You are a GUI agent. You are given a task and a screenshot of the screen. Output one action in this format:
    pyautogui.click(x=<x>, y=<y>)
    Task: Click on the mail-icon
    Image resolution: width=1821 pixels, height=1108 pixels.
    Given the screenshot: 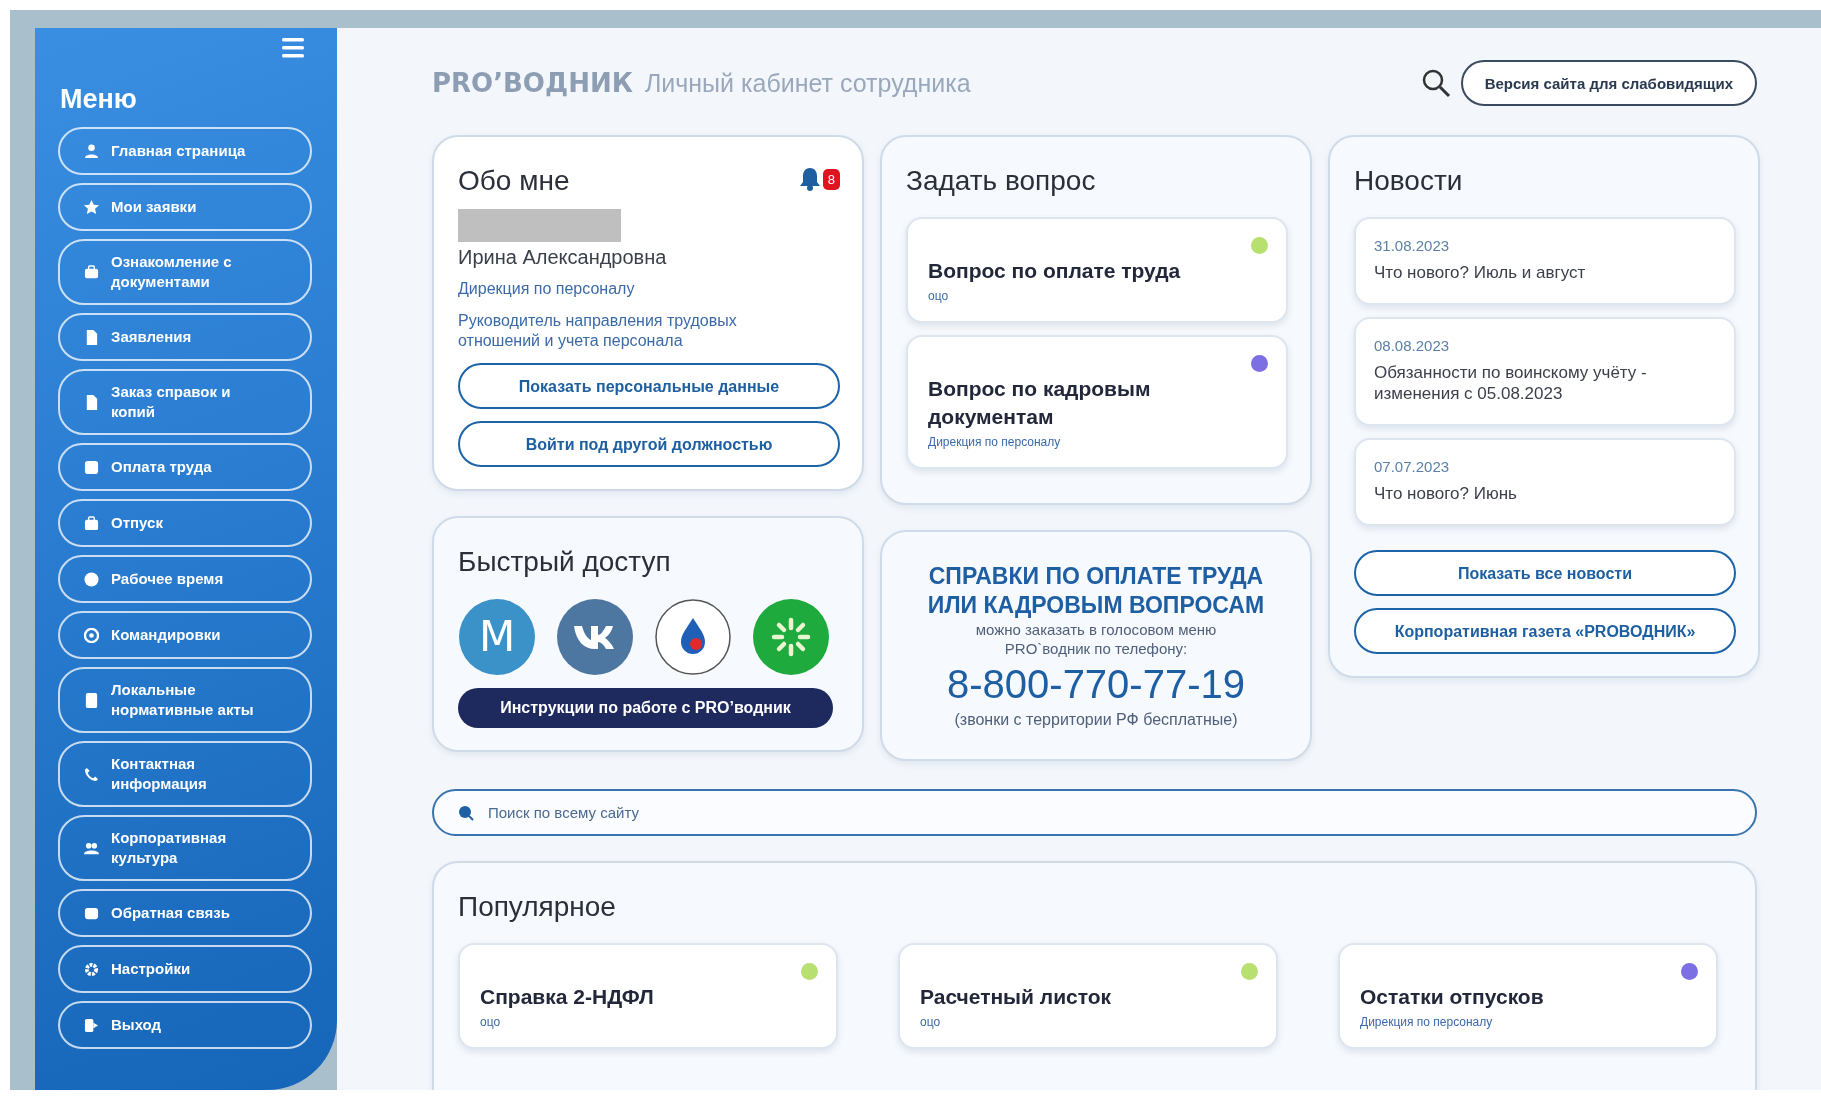 What is the action you would take?
    pyautogui.click(x=91, y=913)
    